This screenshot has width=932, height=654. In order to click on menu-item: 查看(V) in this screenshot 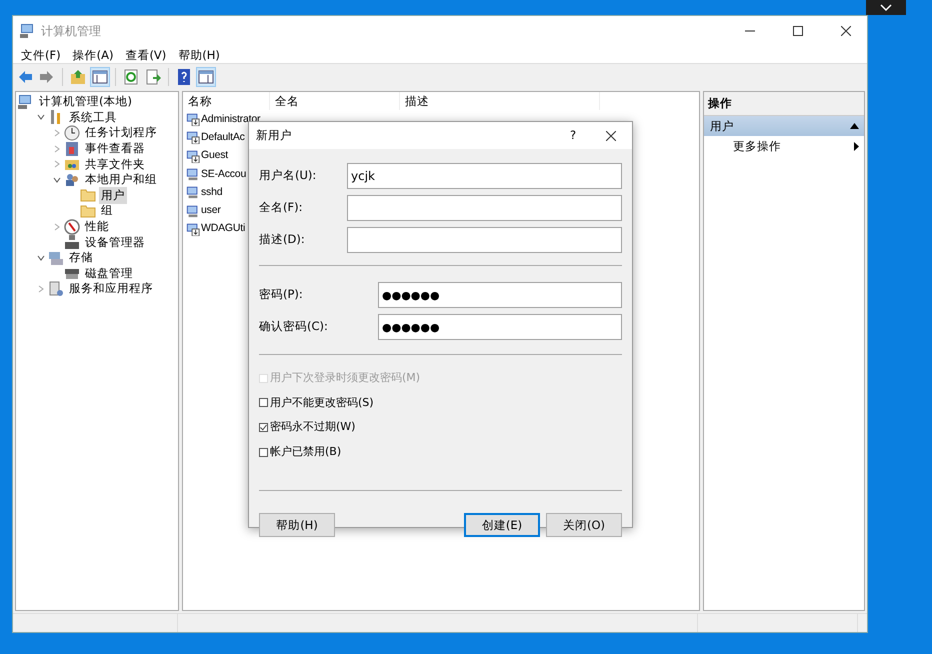, I will do `click(145, 54)`.